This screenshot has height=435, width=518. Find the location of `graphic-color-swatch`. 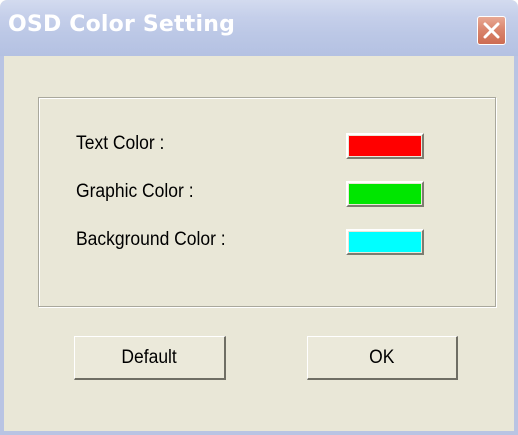

graphic-color-swatch is located at coordinates (385, 194).